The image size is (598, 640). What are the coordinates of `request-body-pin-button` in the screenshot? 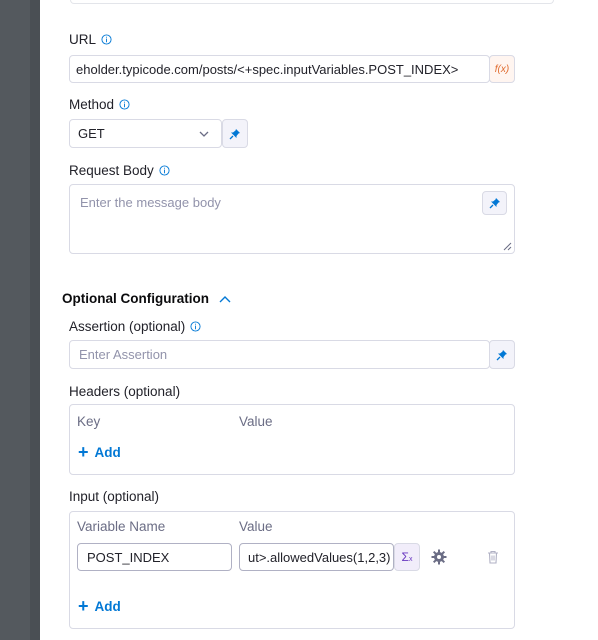 It's located at (494, 203).